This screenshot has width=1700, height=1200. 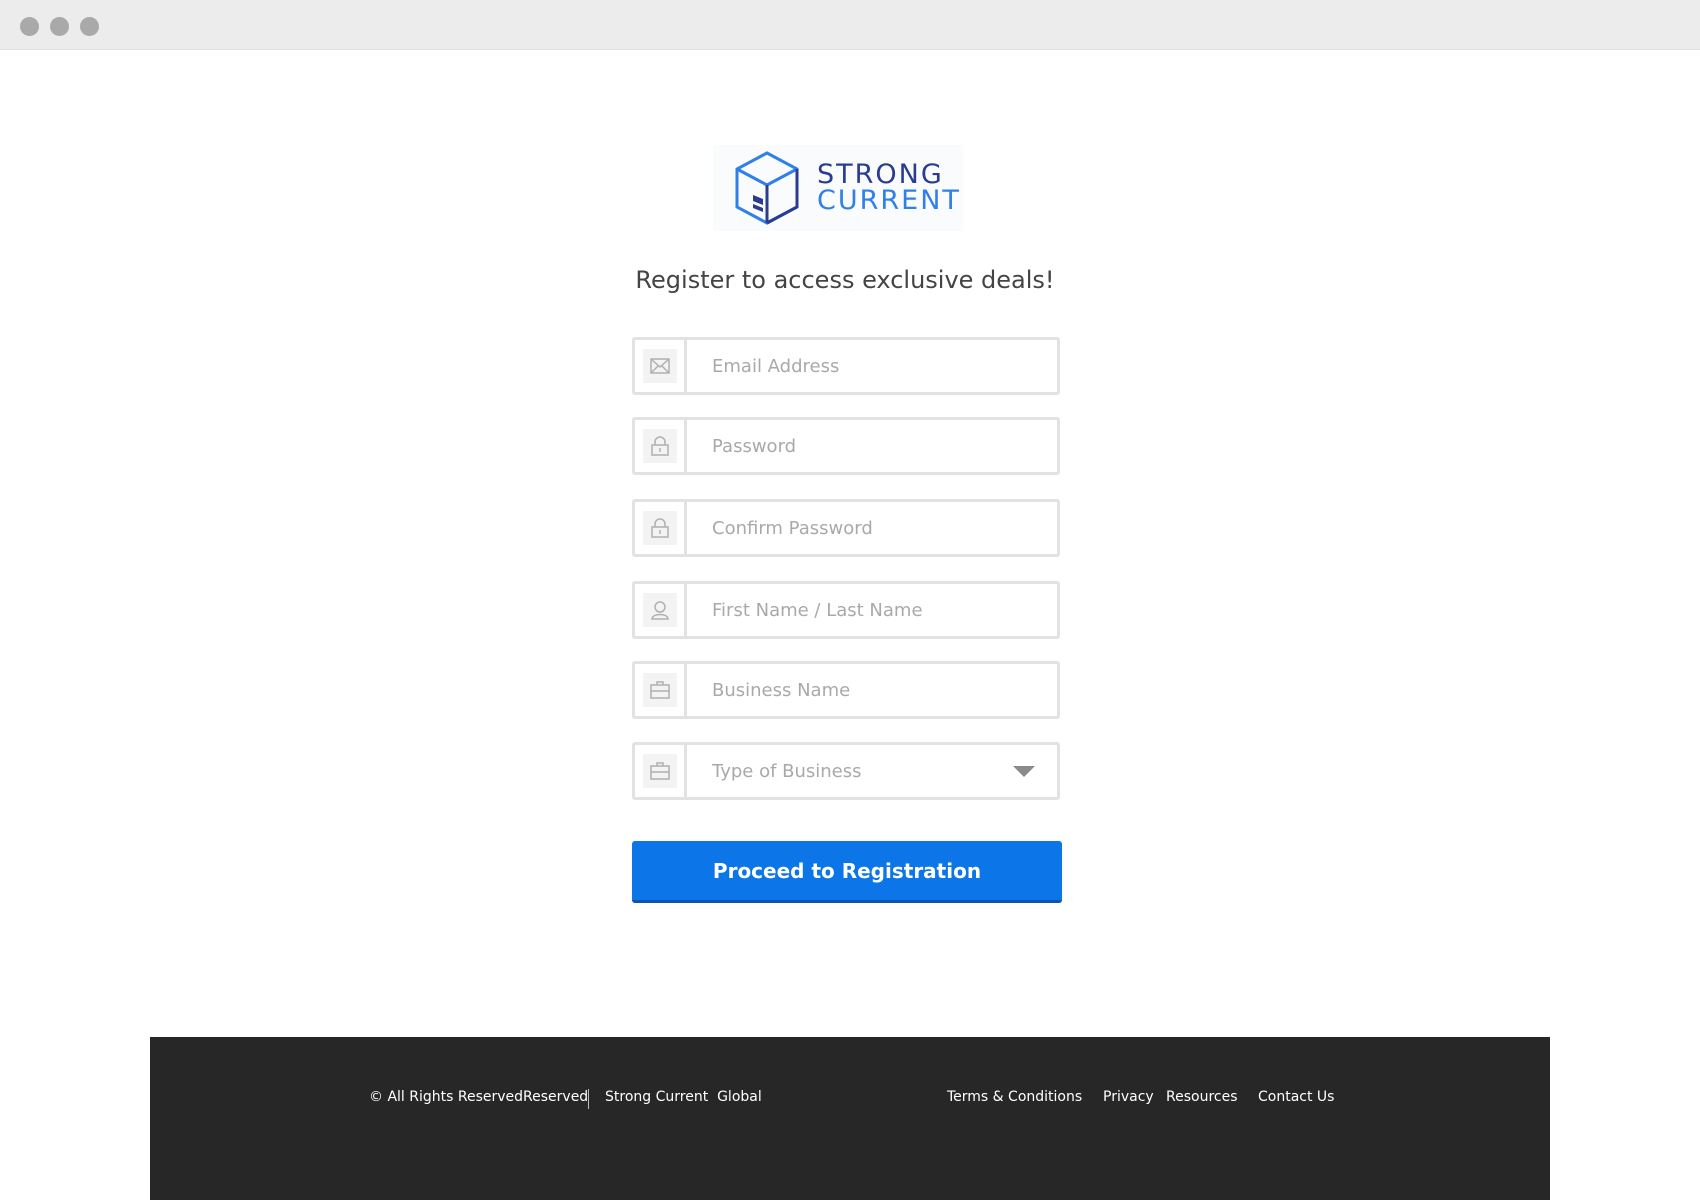 I want to click on name-icon-cell, so click(x=661, y=610).